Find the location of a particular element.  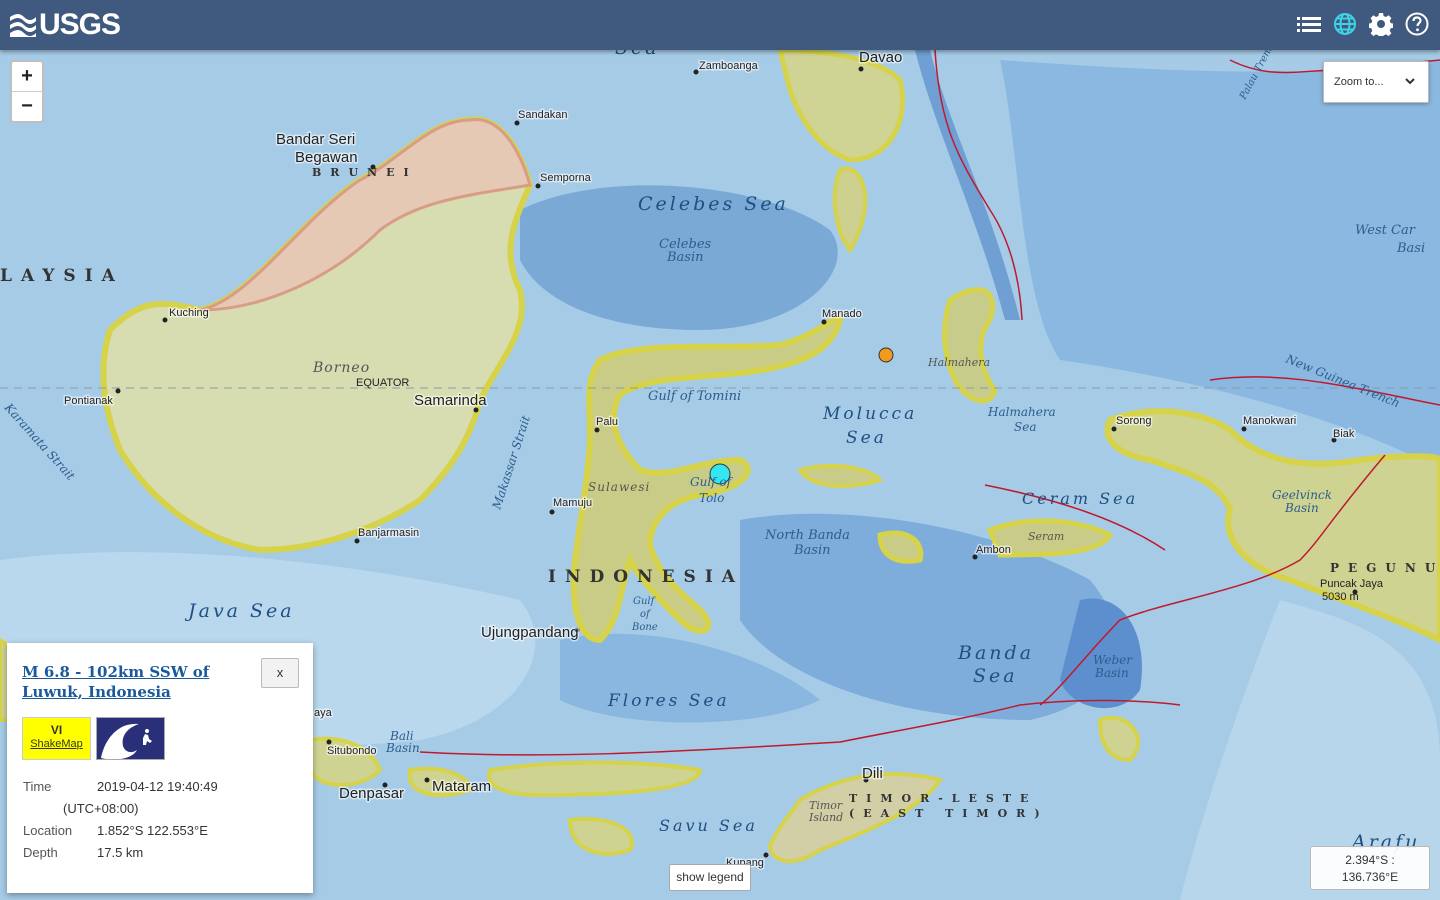

city-davao: Davao is located at coordinates (880, 57).